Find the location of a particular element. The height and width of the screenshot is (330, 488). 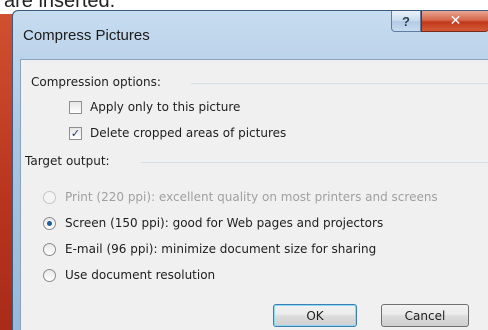

delete-cropped-label: Delete cropped areas of pictures is located at coordinates (188, 133).